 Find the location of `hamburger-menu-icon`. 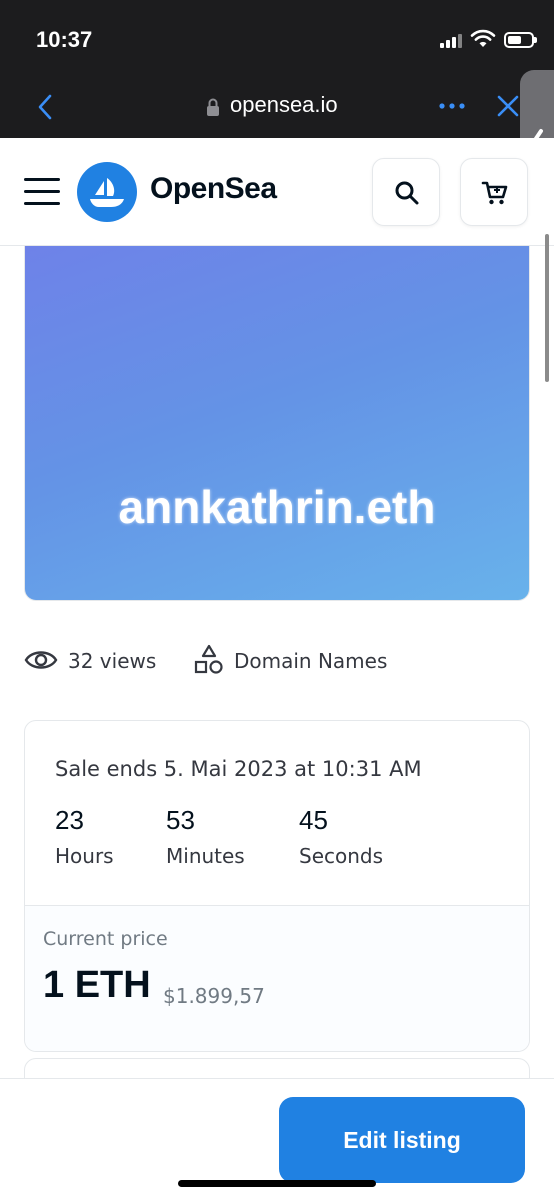

hamburger-menu-icon is located at coordinates (42, 192).